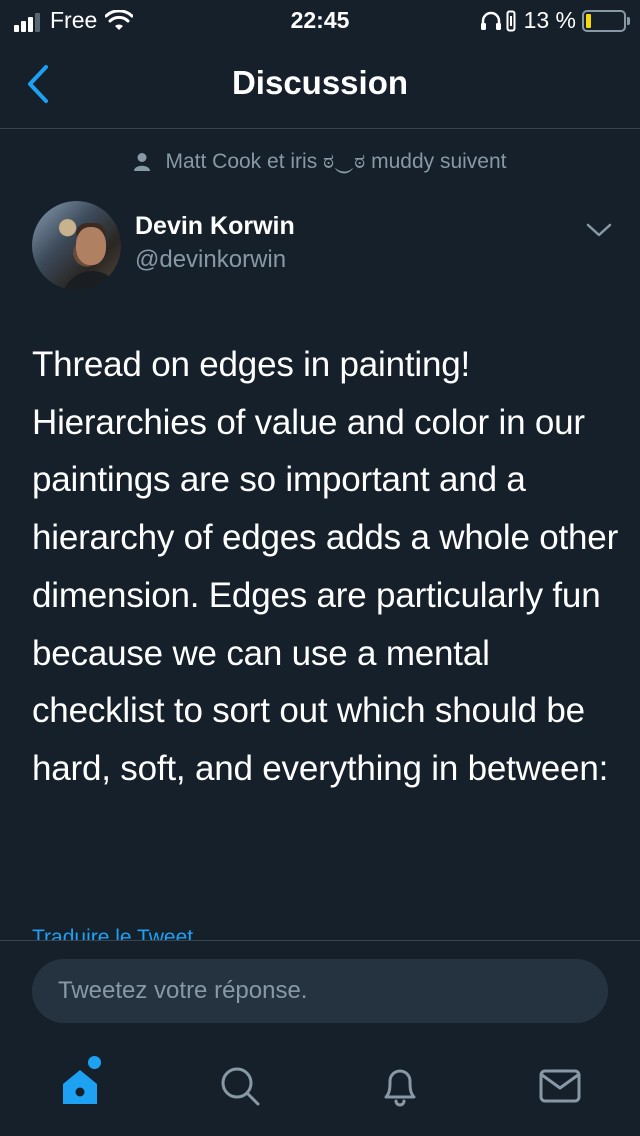 The height and width of the screenshot is (1136, 640). I want to click on battery-level, so click(588, 20).